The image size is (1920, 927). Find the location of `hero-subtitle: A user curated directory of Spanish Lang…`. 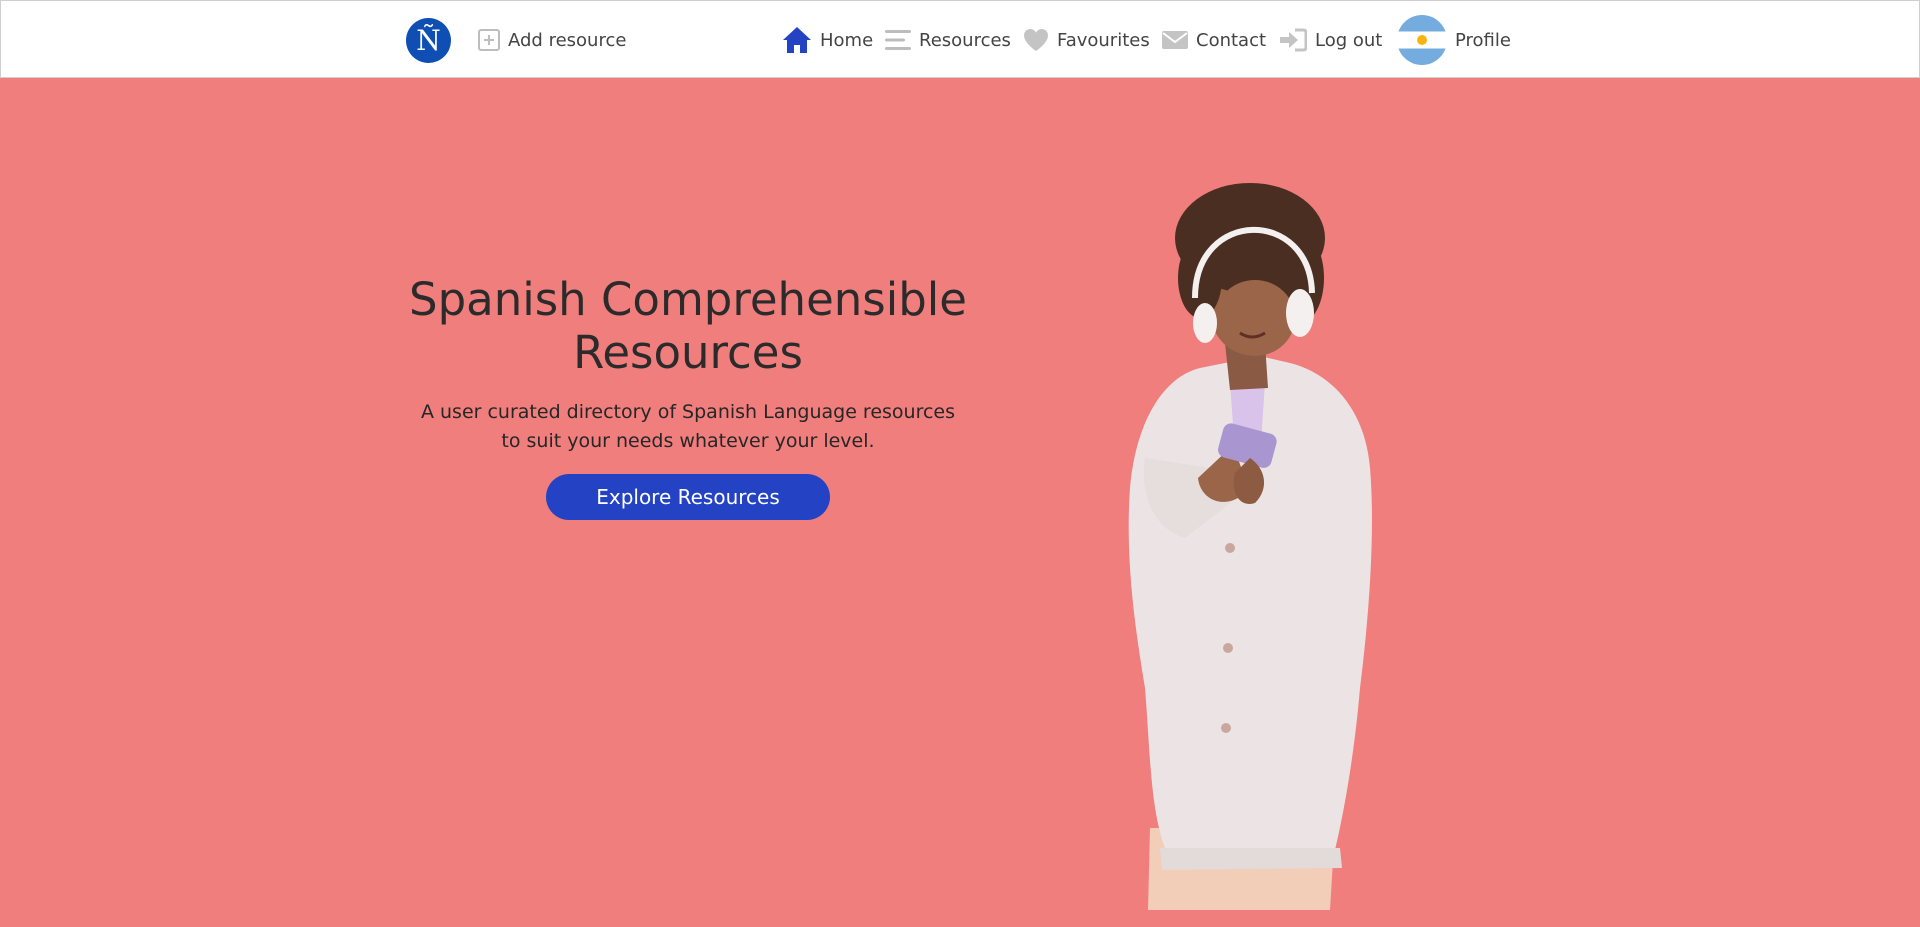

hero-subtitle: A user curated directory of Spanish Lang… is located at coordinates (688, 426).